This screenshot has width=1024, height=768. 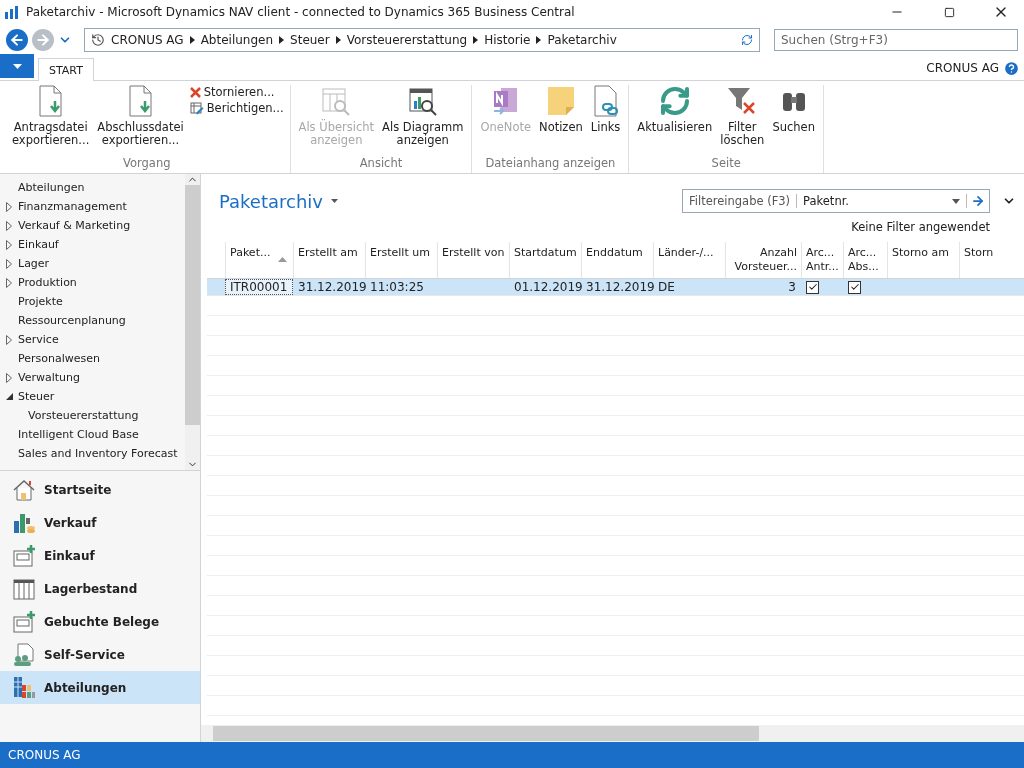 I want to click on document-arrow-icon, so click(x=50, y=101).